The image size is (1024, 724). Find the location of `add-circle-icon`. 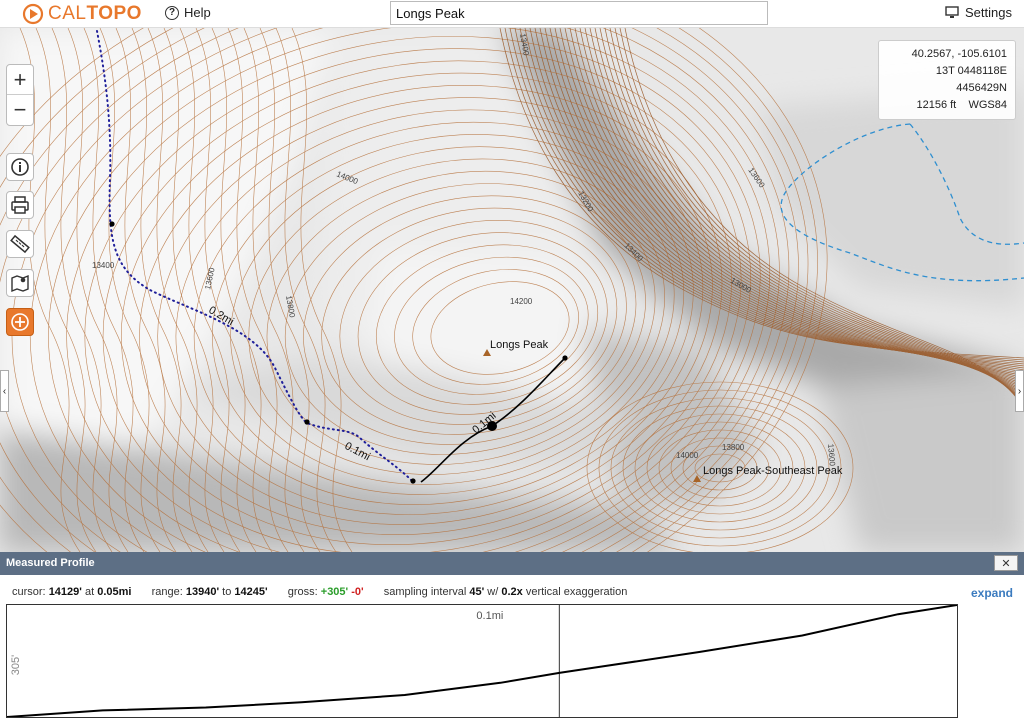

add-circle-icon is located at coordinates (20, 322).